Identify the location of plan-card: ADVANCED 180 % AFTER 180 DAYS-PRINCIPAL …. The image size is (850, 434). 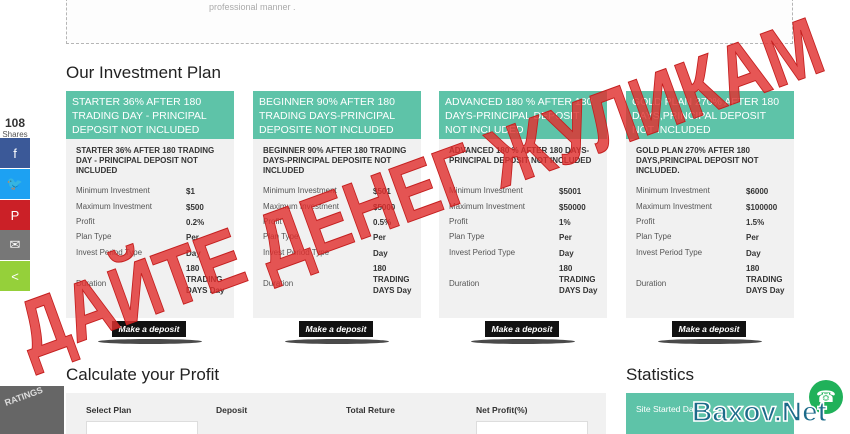
(523, 204).